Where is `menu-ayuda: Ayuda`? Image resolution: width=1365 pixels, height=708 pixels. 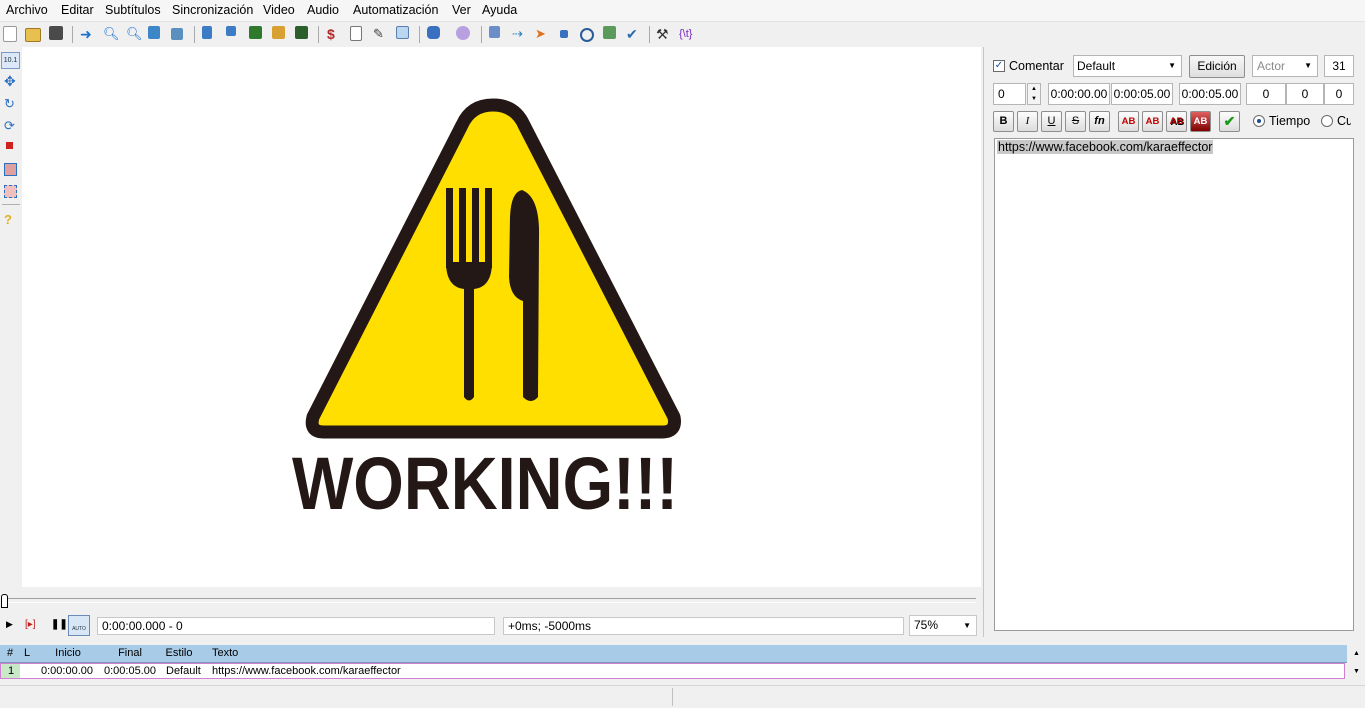 menu-ayuda: Ayuda is located at coordinates (499, 10).